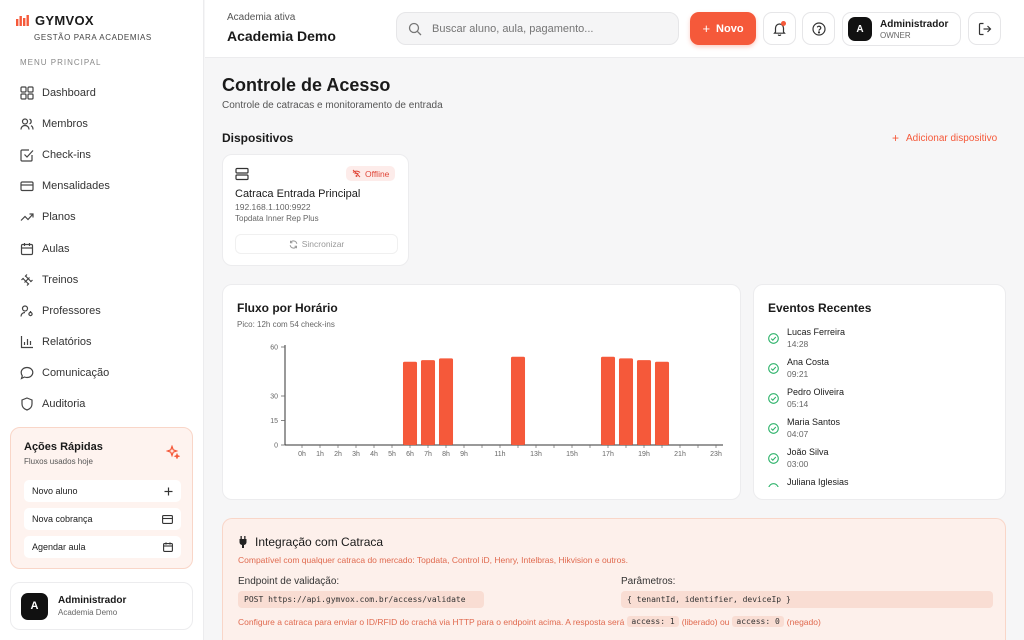 This screenshot has height=640, width=1024. Describe the element at coordinates (356, 173) in the screenshot. I see `wifi-off-icon` at that location.